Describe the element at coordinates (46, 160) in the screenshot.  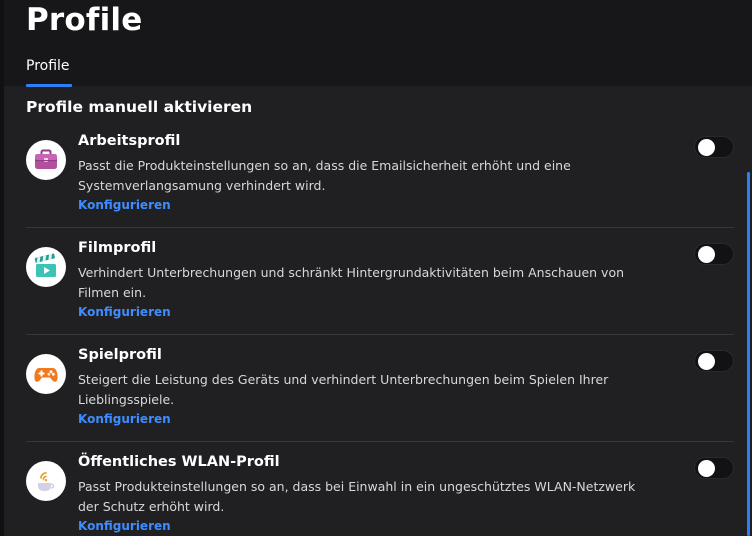
I see `briefcase-icon` at that location.